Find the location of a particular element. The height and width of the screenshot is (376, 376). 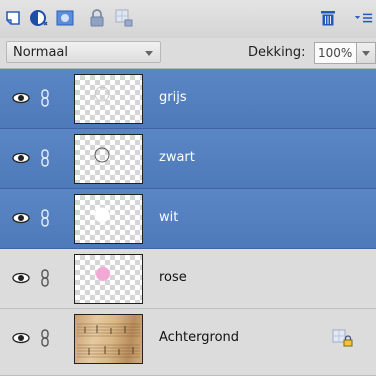

lock-all-icon is located at coordinates (97, 18).